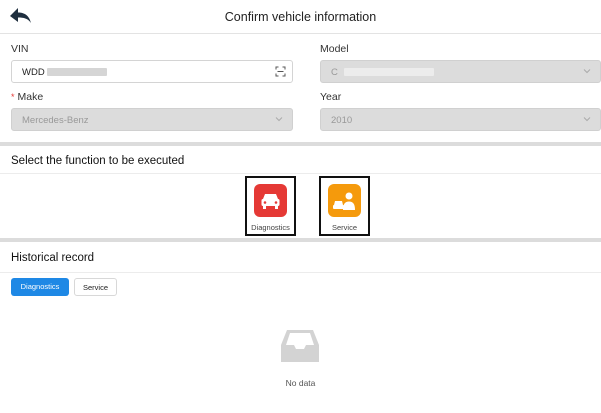 Image resolution: width=601 pixels, height=413 pixels. Describe the element at coordinates (388, 72) in the screenshot. I see `model-redaction` at that location.